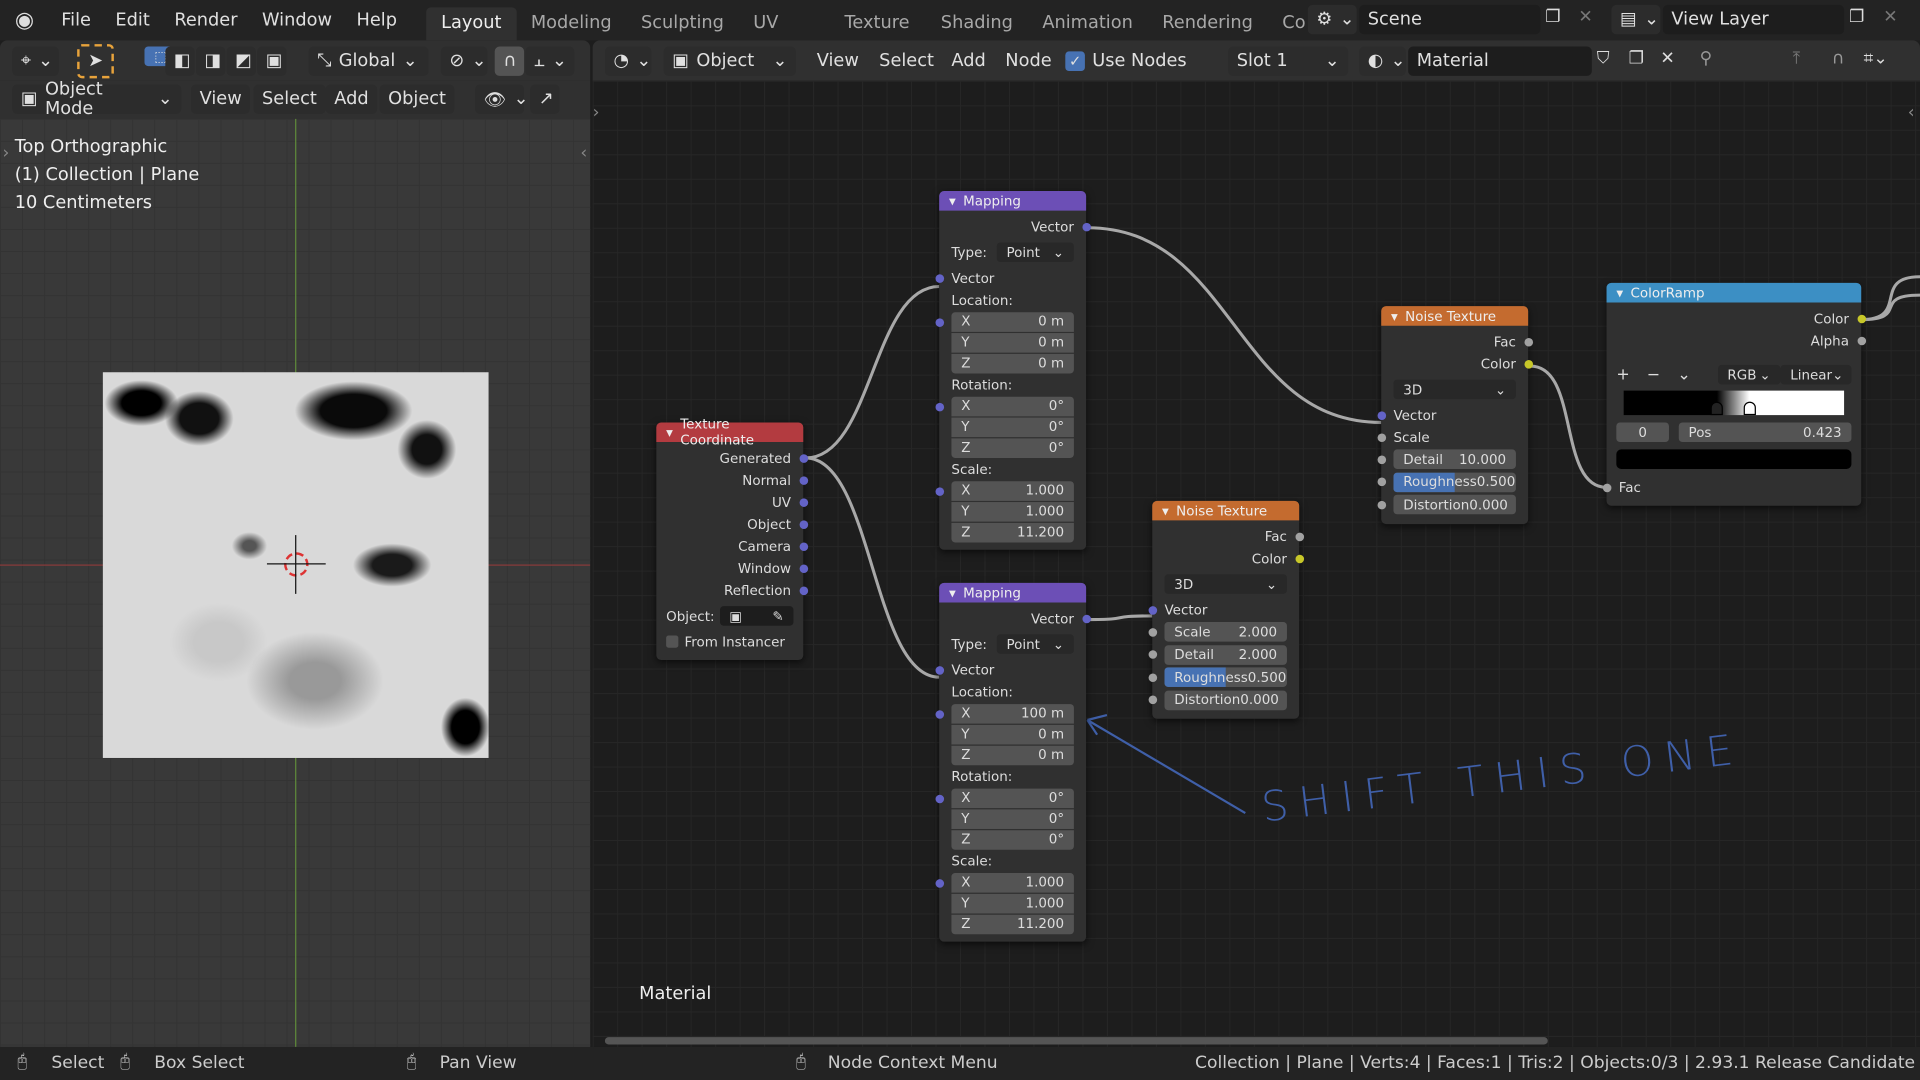 Image resolution: width=1920 pixels, height=1080 pixels. What do you see at coordinates (1636, 19) in the screenshot?
I see `view-layer-selector-button: ▤ ⌄` at bounding box center [1636, 19].